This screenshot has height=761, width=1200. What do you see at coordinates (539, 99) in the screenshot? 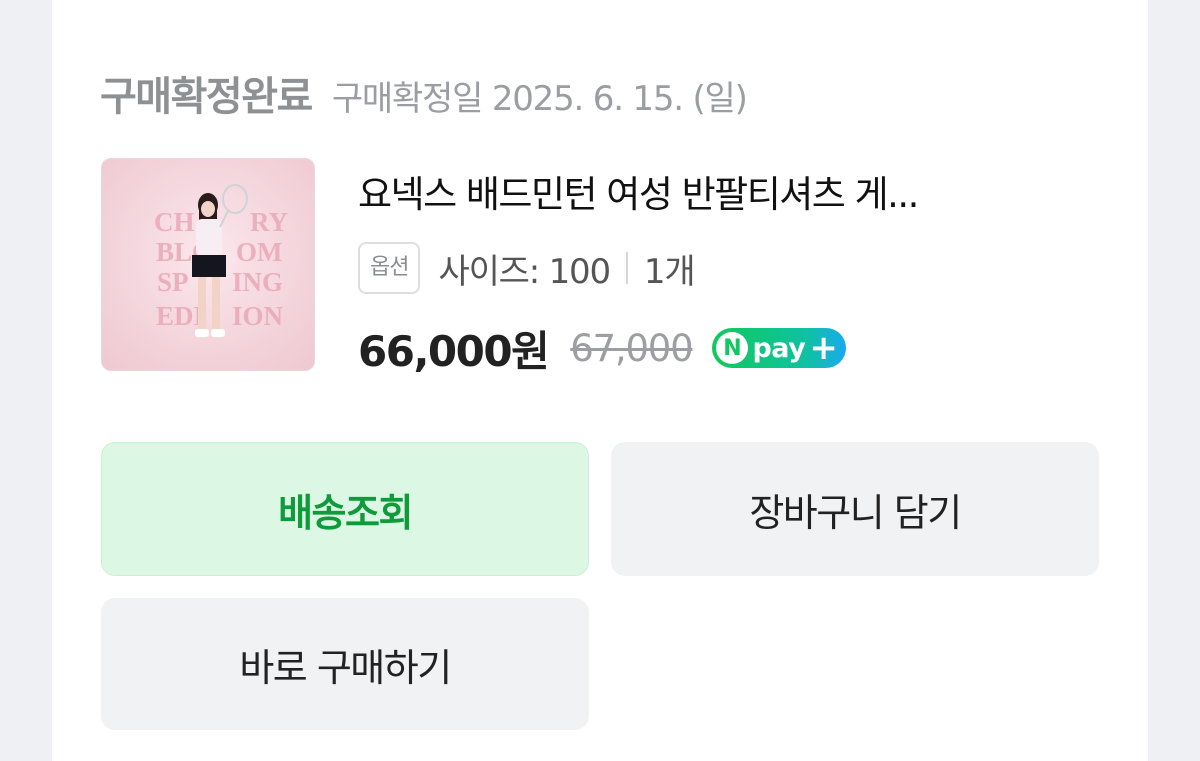
I see `purchase-confirm-date: 구매확정일 2025. 6. 15. (일)` at bounding box center [539, 99].